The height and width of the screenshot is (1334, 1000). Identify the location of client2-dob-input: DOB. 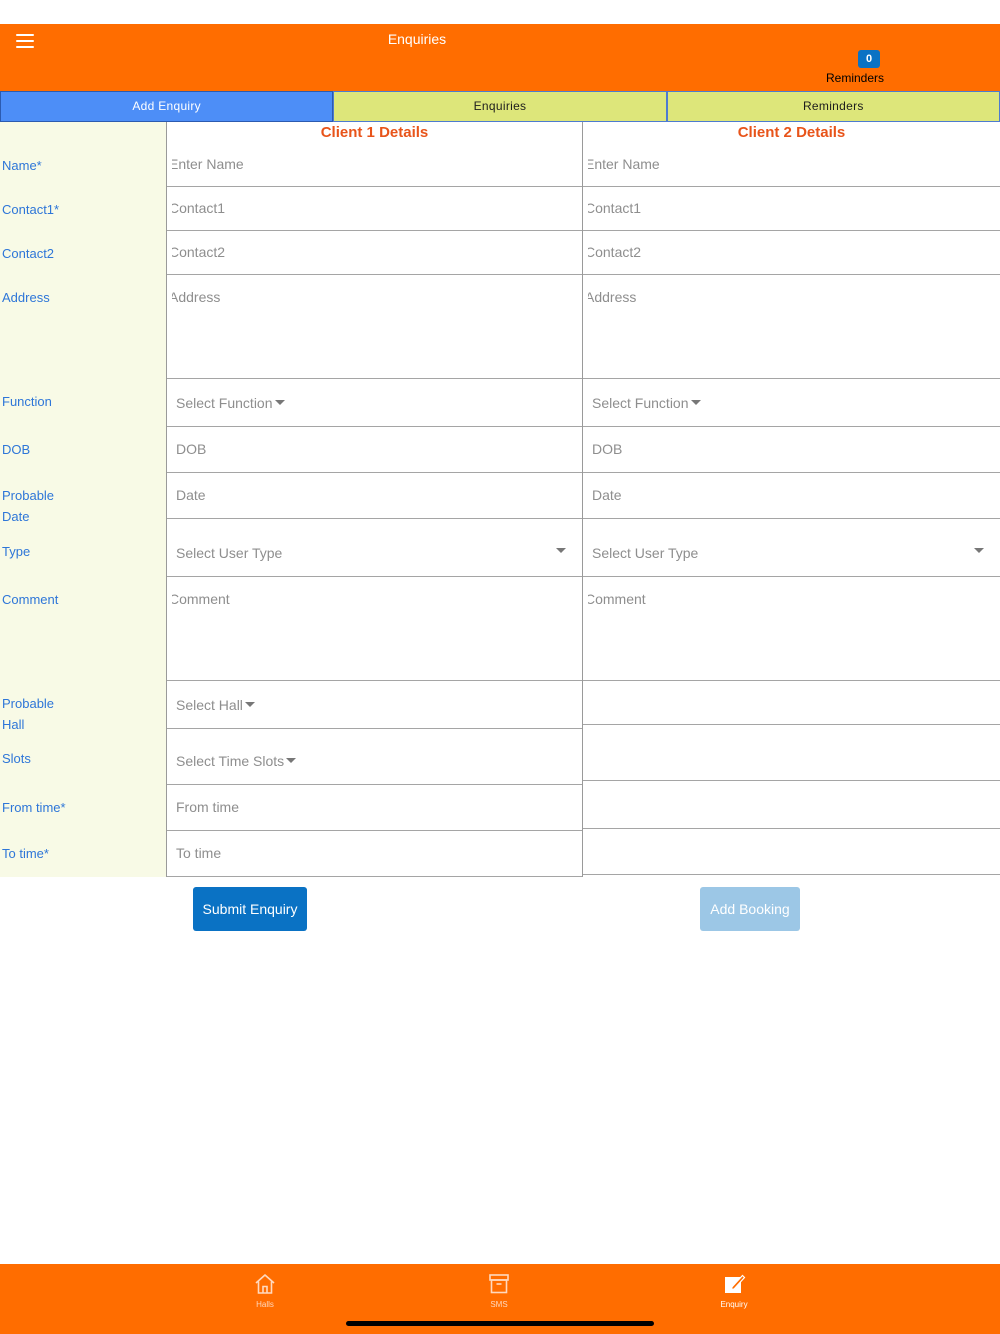
(607, 449).